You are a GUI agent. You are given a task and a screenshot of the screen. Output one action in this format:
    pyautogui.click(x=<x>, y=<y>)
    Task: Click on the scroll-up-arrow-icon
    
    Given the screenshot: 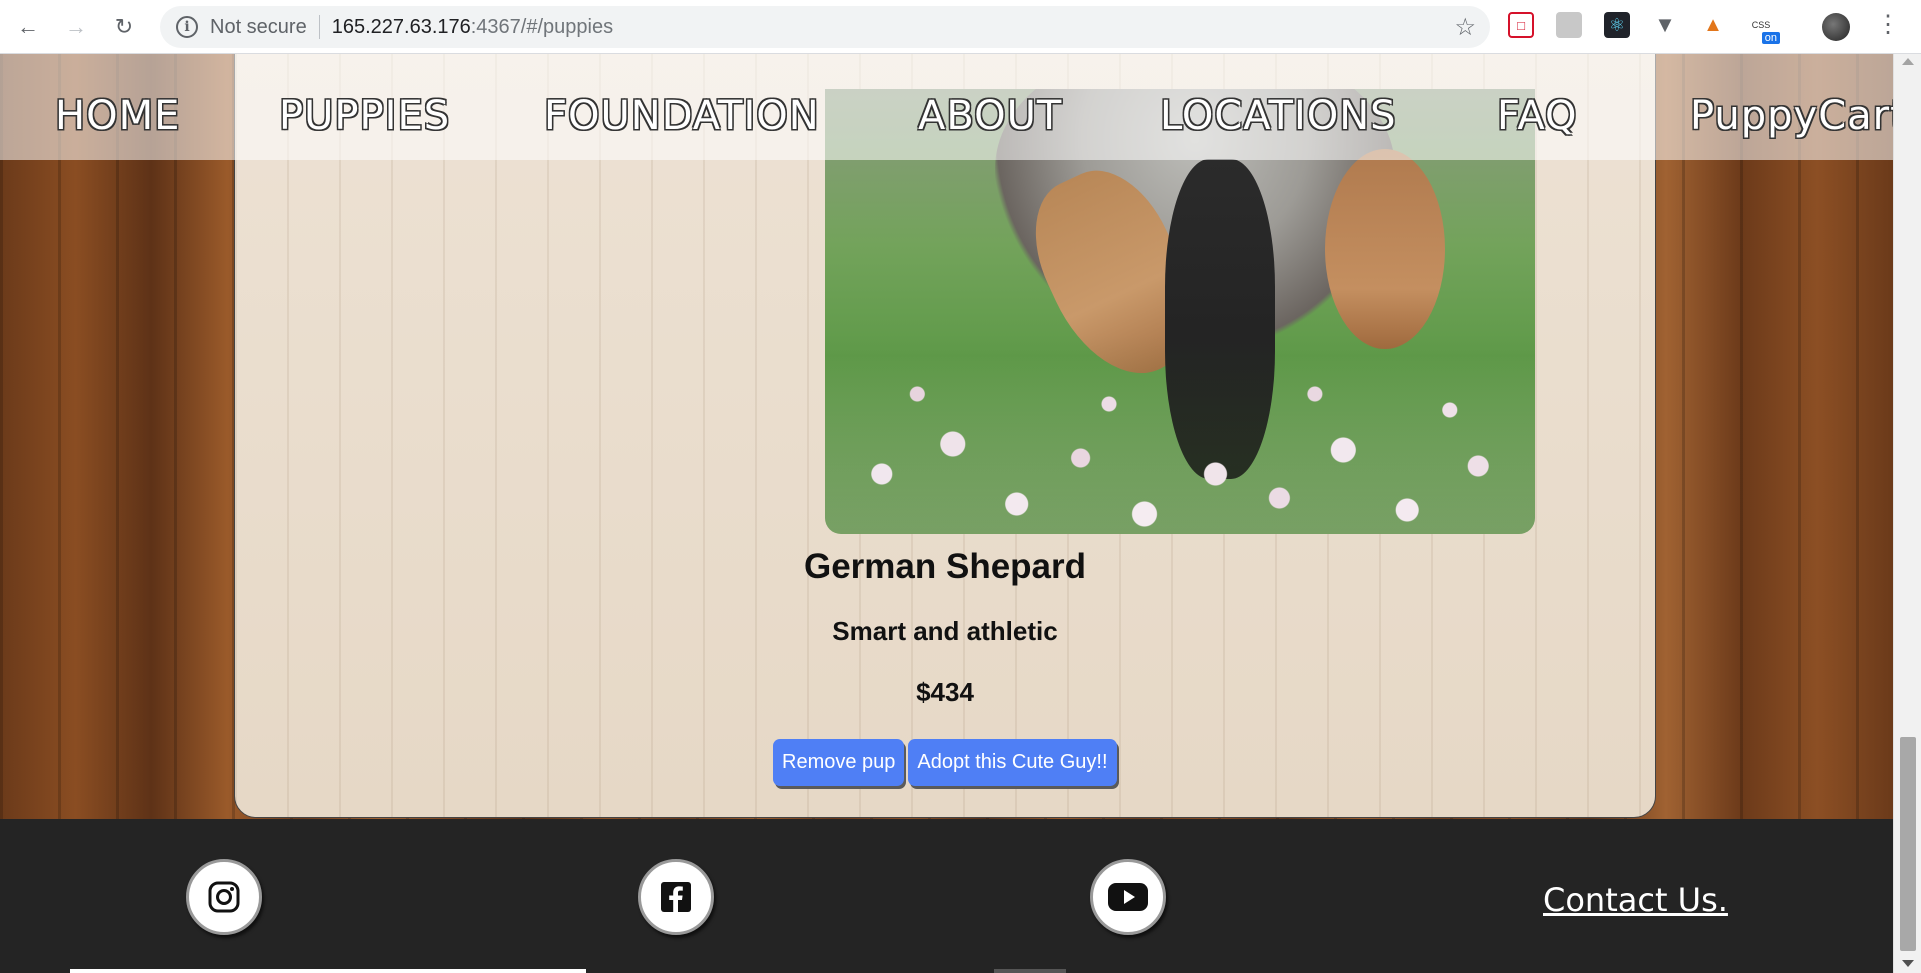 What is the action you would take?
    pyautogui.click(x=1908, y=61)
    